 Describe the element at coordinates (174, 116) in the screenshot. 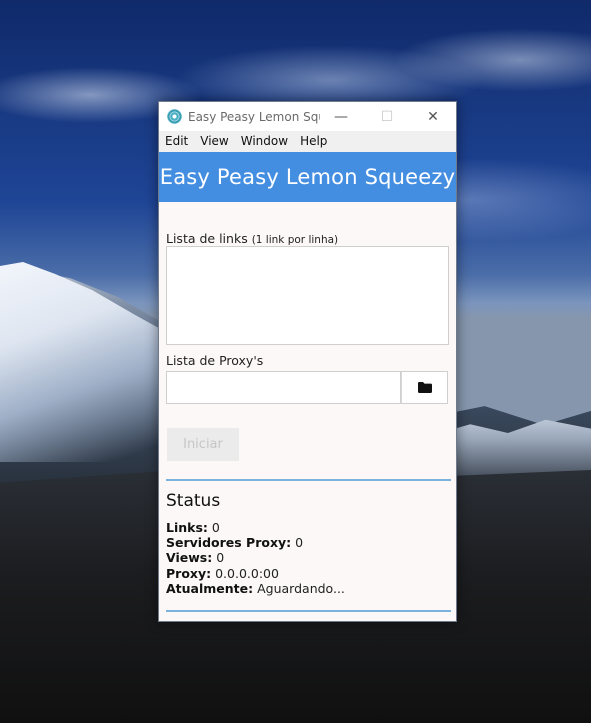

I see `electron-app-icon` at that location.